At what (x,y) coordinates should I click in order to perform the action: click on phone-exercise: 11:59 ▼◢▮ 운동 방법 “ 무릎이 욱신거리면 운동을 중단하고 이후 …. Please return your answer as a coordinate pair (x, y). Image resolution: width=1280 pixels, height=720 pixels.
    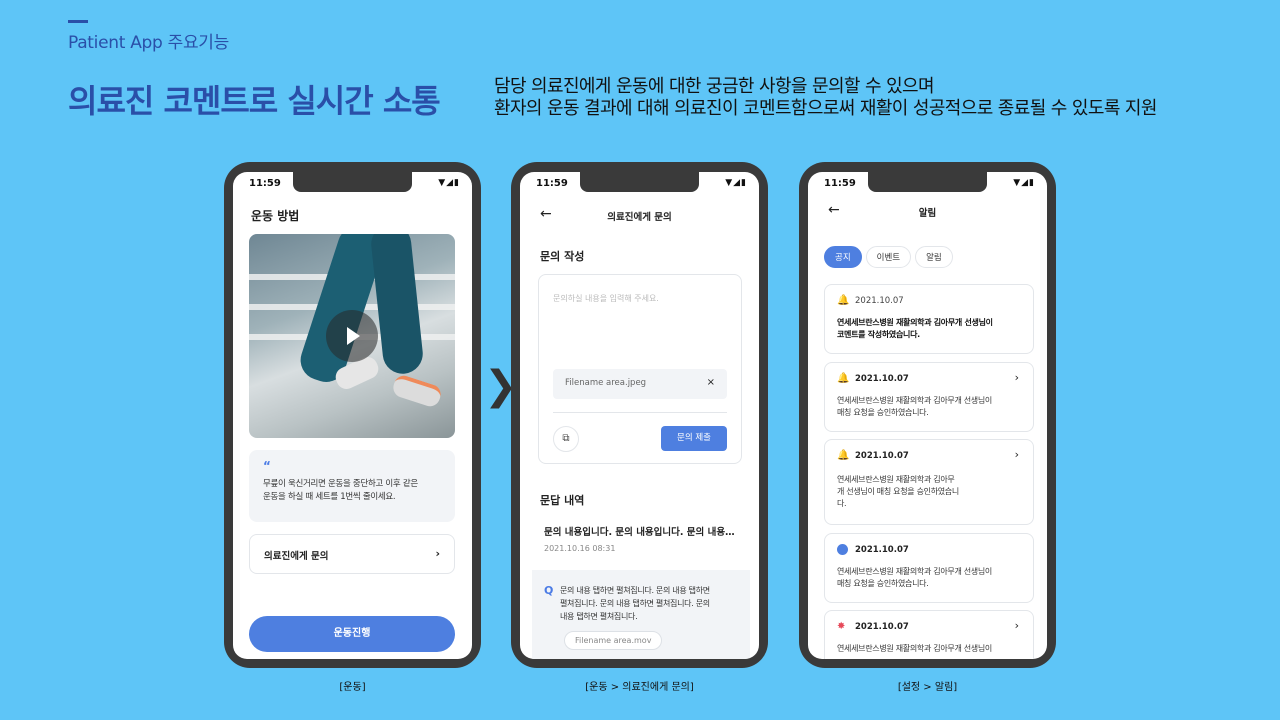
    Looking at the image, I should click on (352, 415).